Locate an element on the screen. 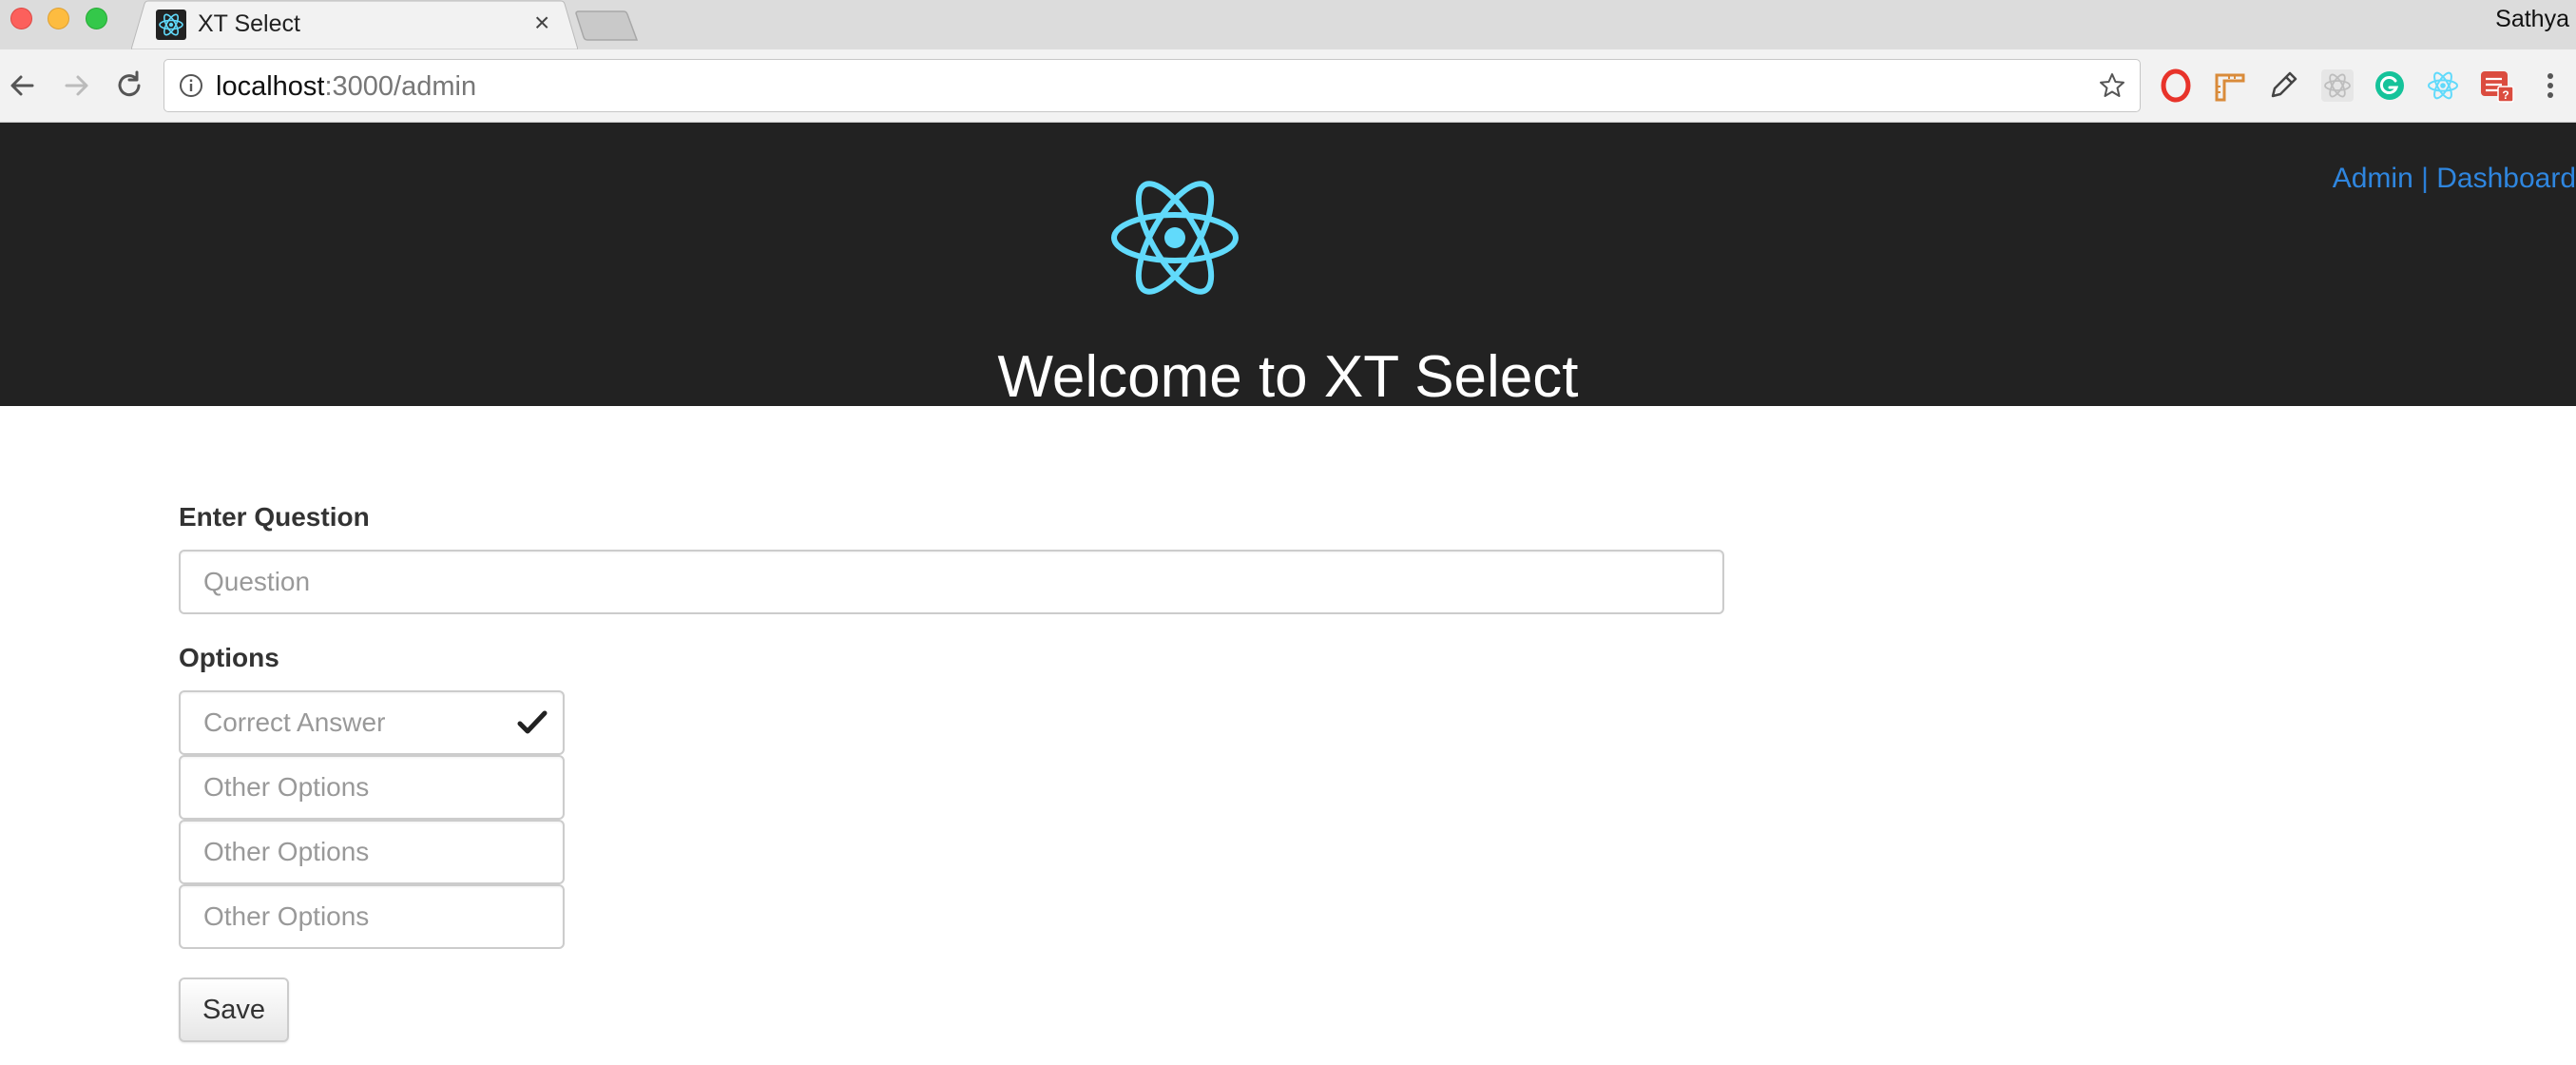 This screenshot has height=1065, width=2576. address-bar: localhost:3000/admin is located at coordinates (1152, 85).